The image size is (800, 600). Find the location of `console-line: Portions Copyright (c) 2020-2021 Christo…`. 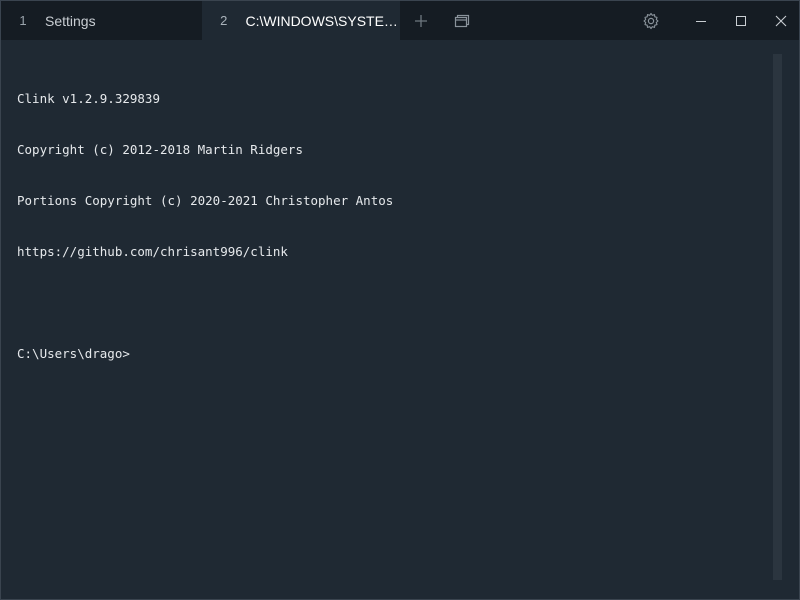

console-line: Portions Copyright (c) 2020-2021 Christo… is located at coordinates (205, 200).